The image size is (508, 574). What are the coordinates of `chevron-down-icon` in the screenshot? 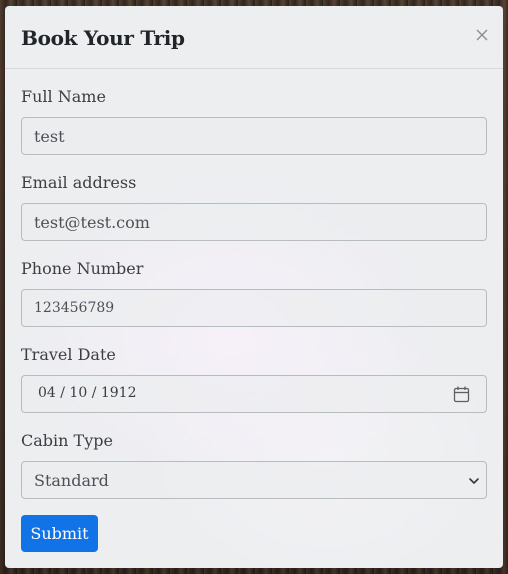 It's located at (474, 481).